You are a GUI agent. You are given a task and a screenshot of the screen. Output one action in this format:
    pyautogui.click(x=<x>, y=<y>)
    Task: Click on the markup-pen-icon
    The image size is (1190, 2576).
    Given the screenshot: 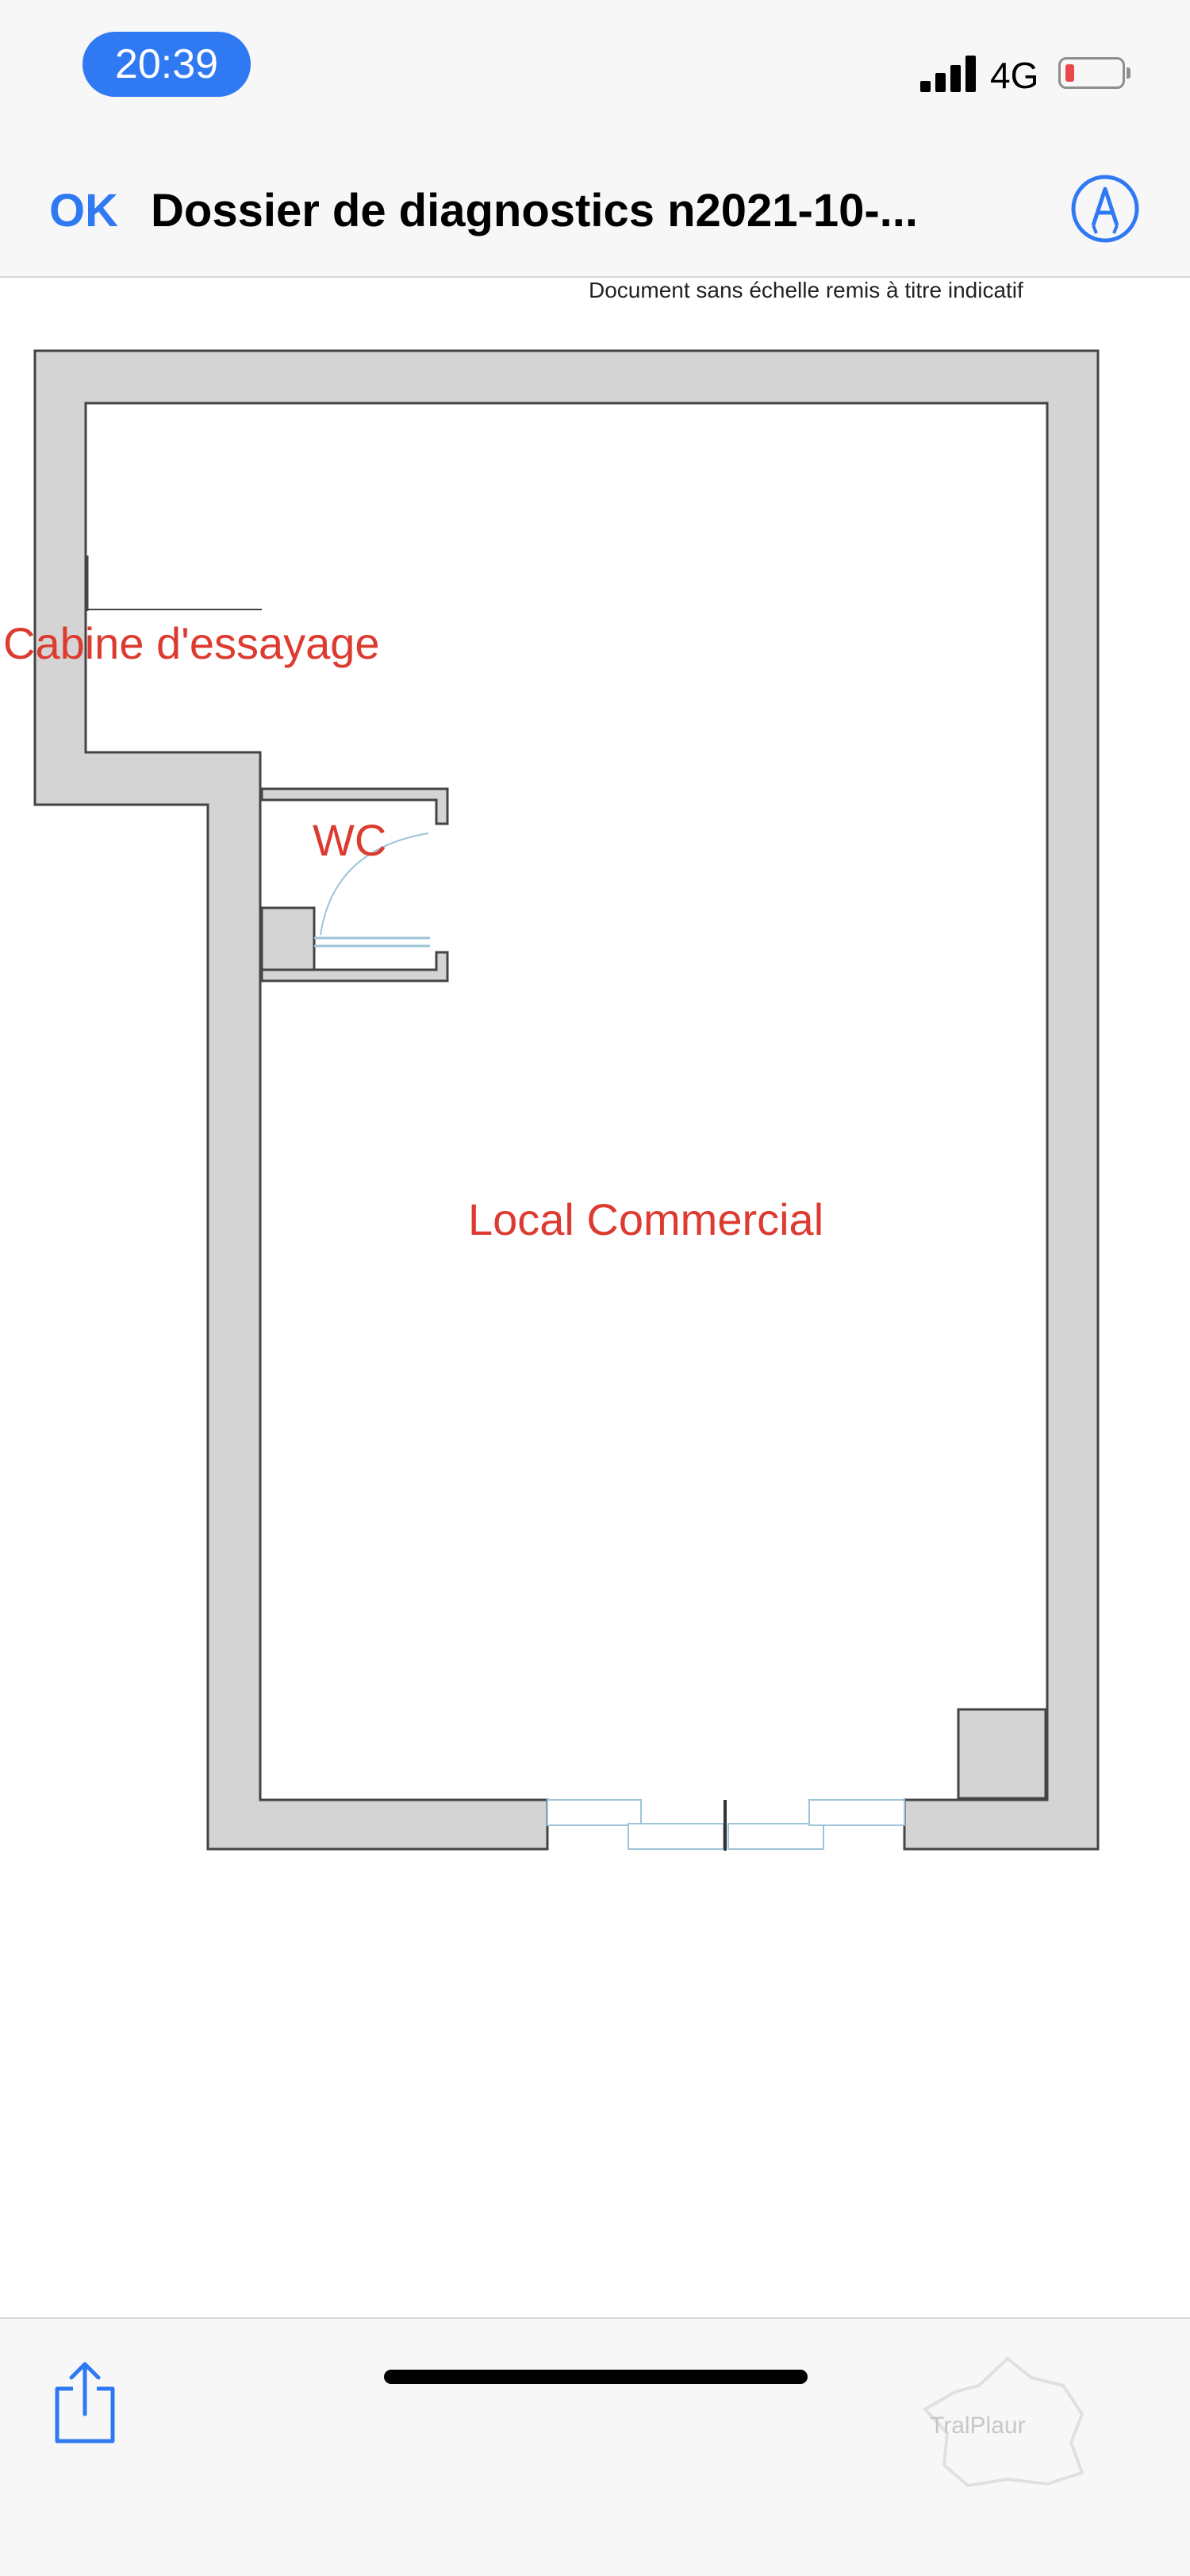 What is the action you would take?
    pyautogui.click(x=1105, y=208)
    